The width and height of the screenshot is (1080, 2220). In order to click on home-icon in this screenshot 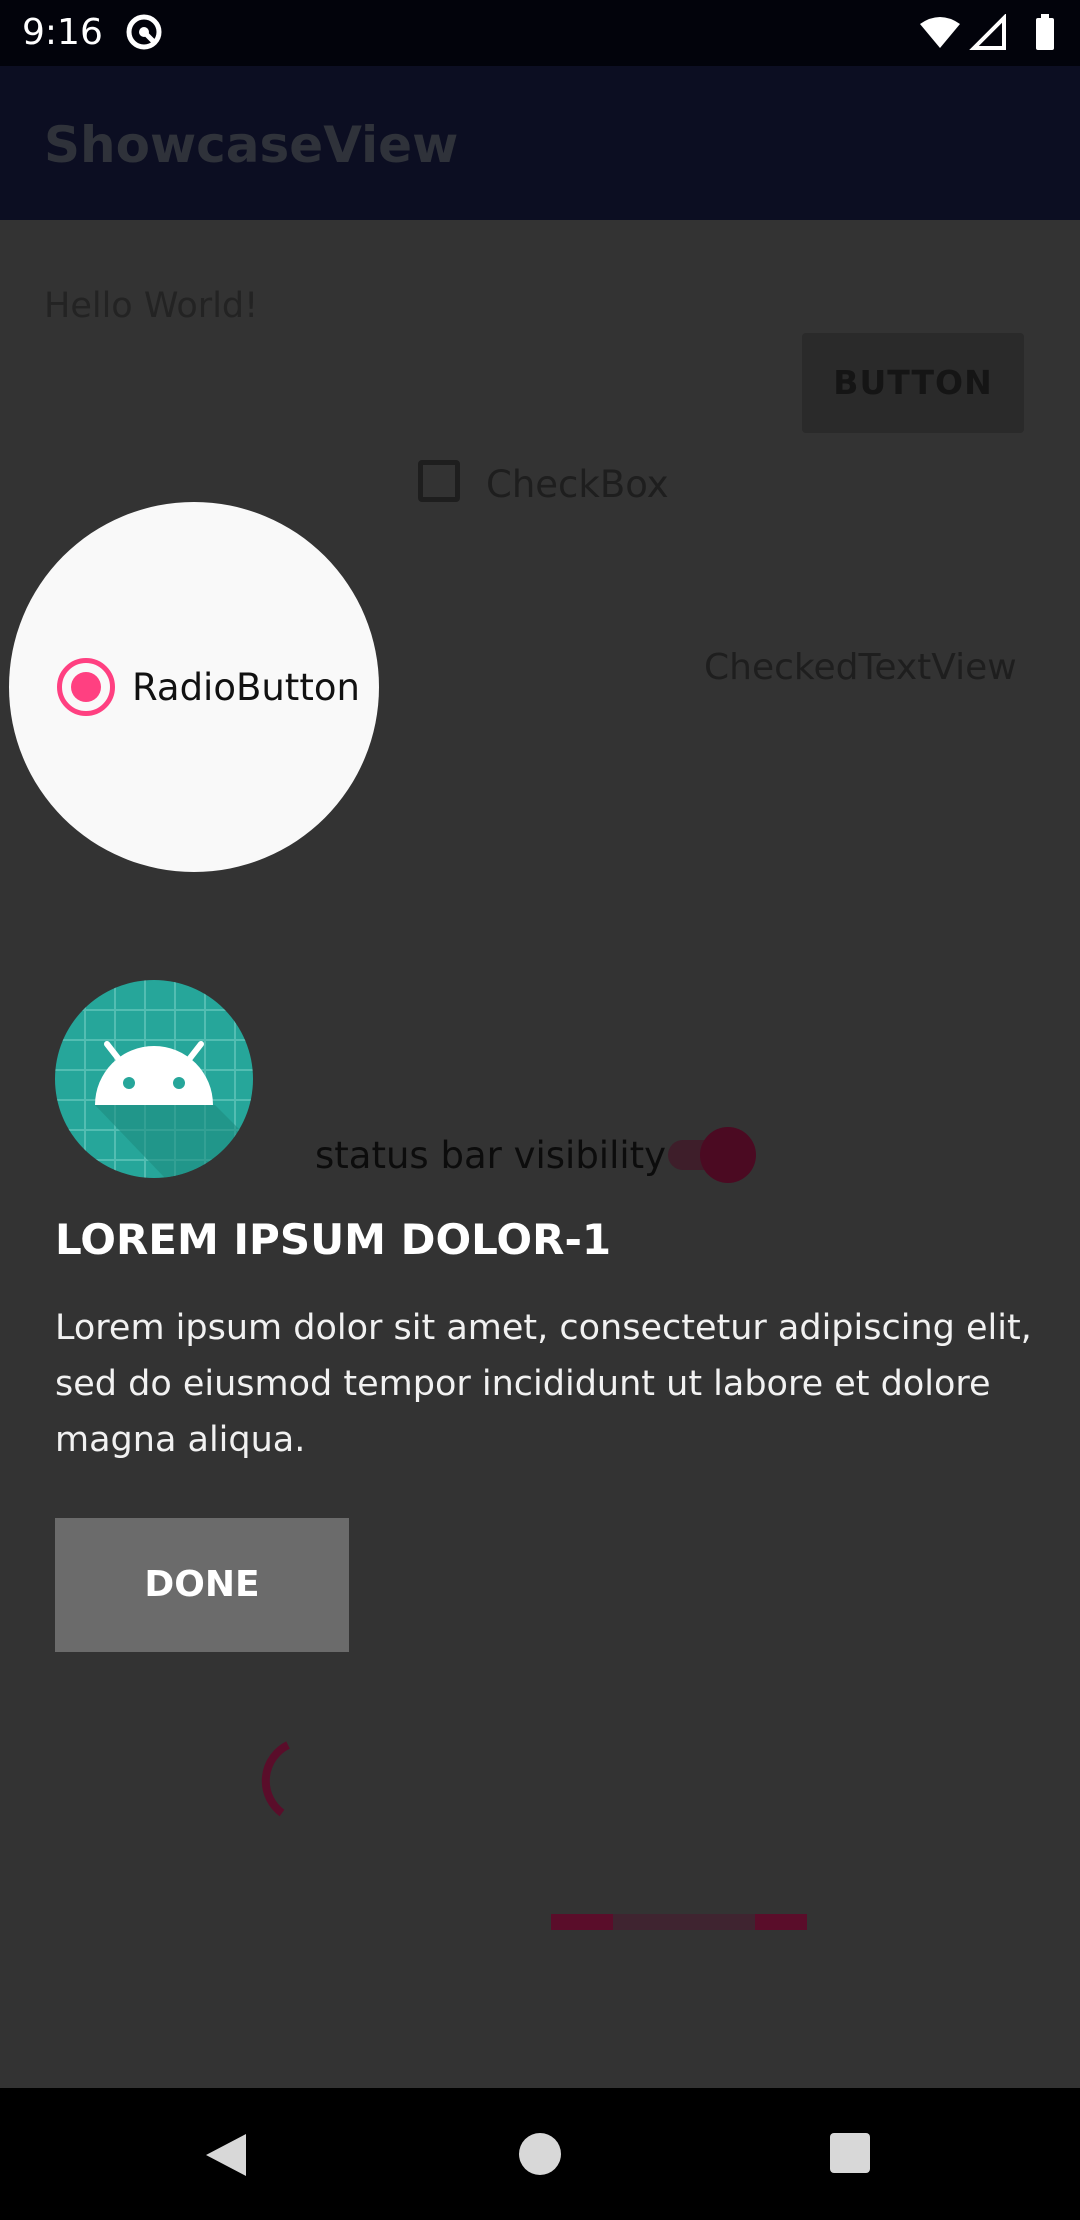, I will do `click(540, 2154)`.